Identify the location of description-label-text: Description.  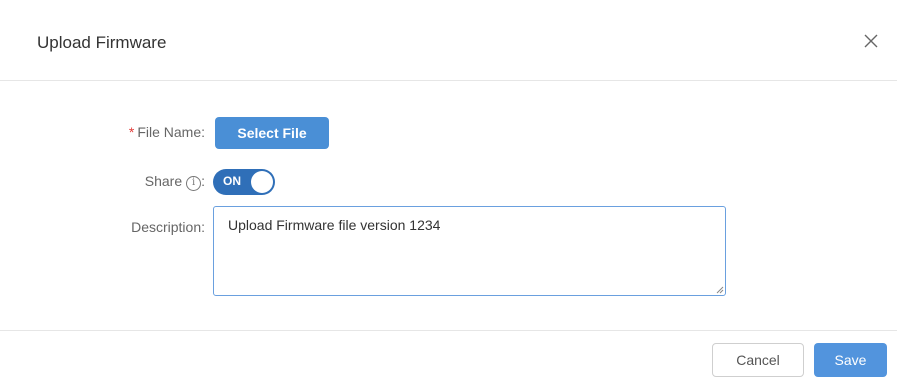
(166, 227).